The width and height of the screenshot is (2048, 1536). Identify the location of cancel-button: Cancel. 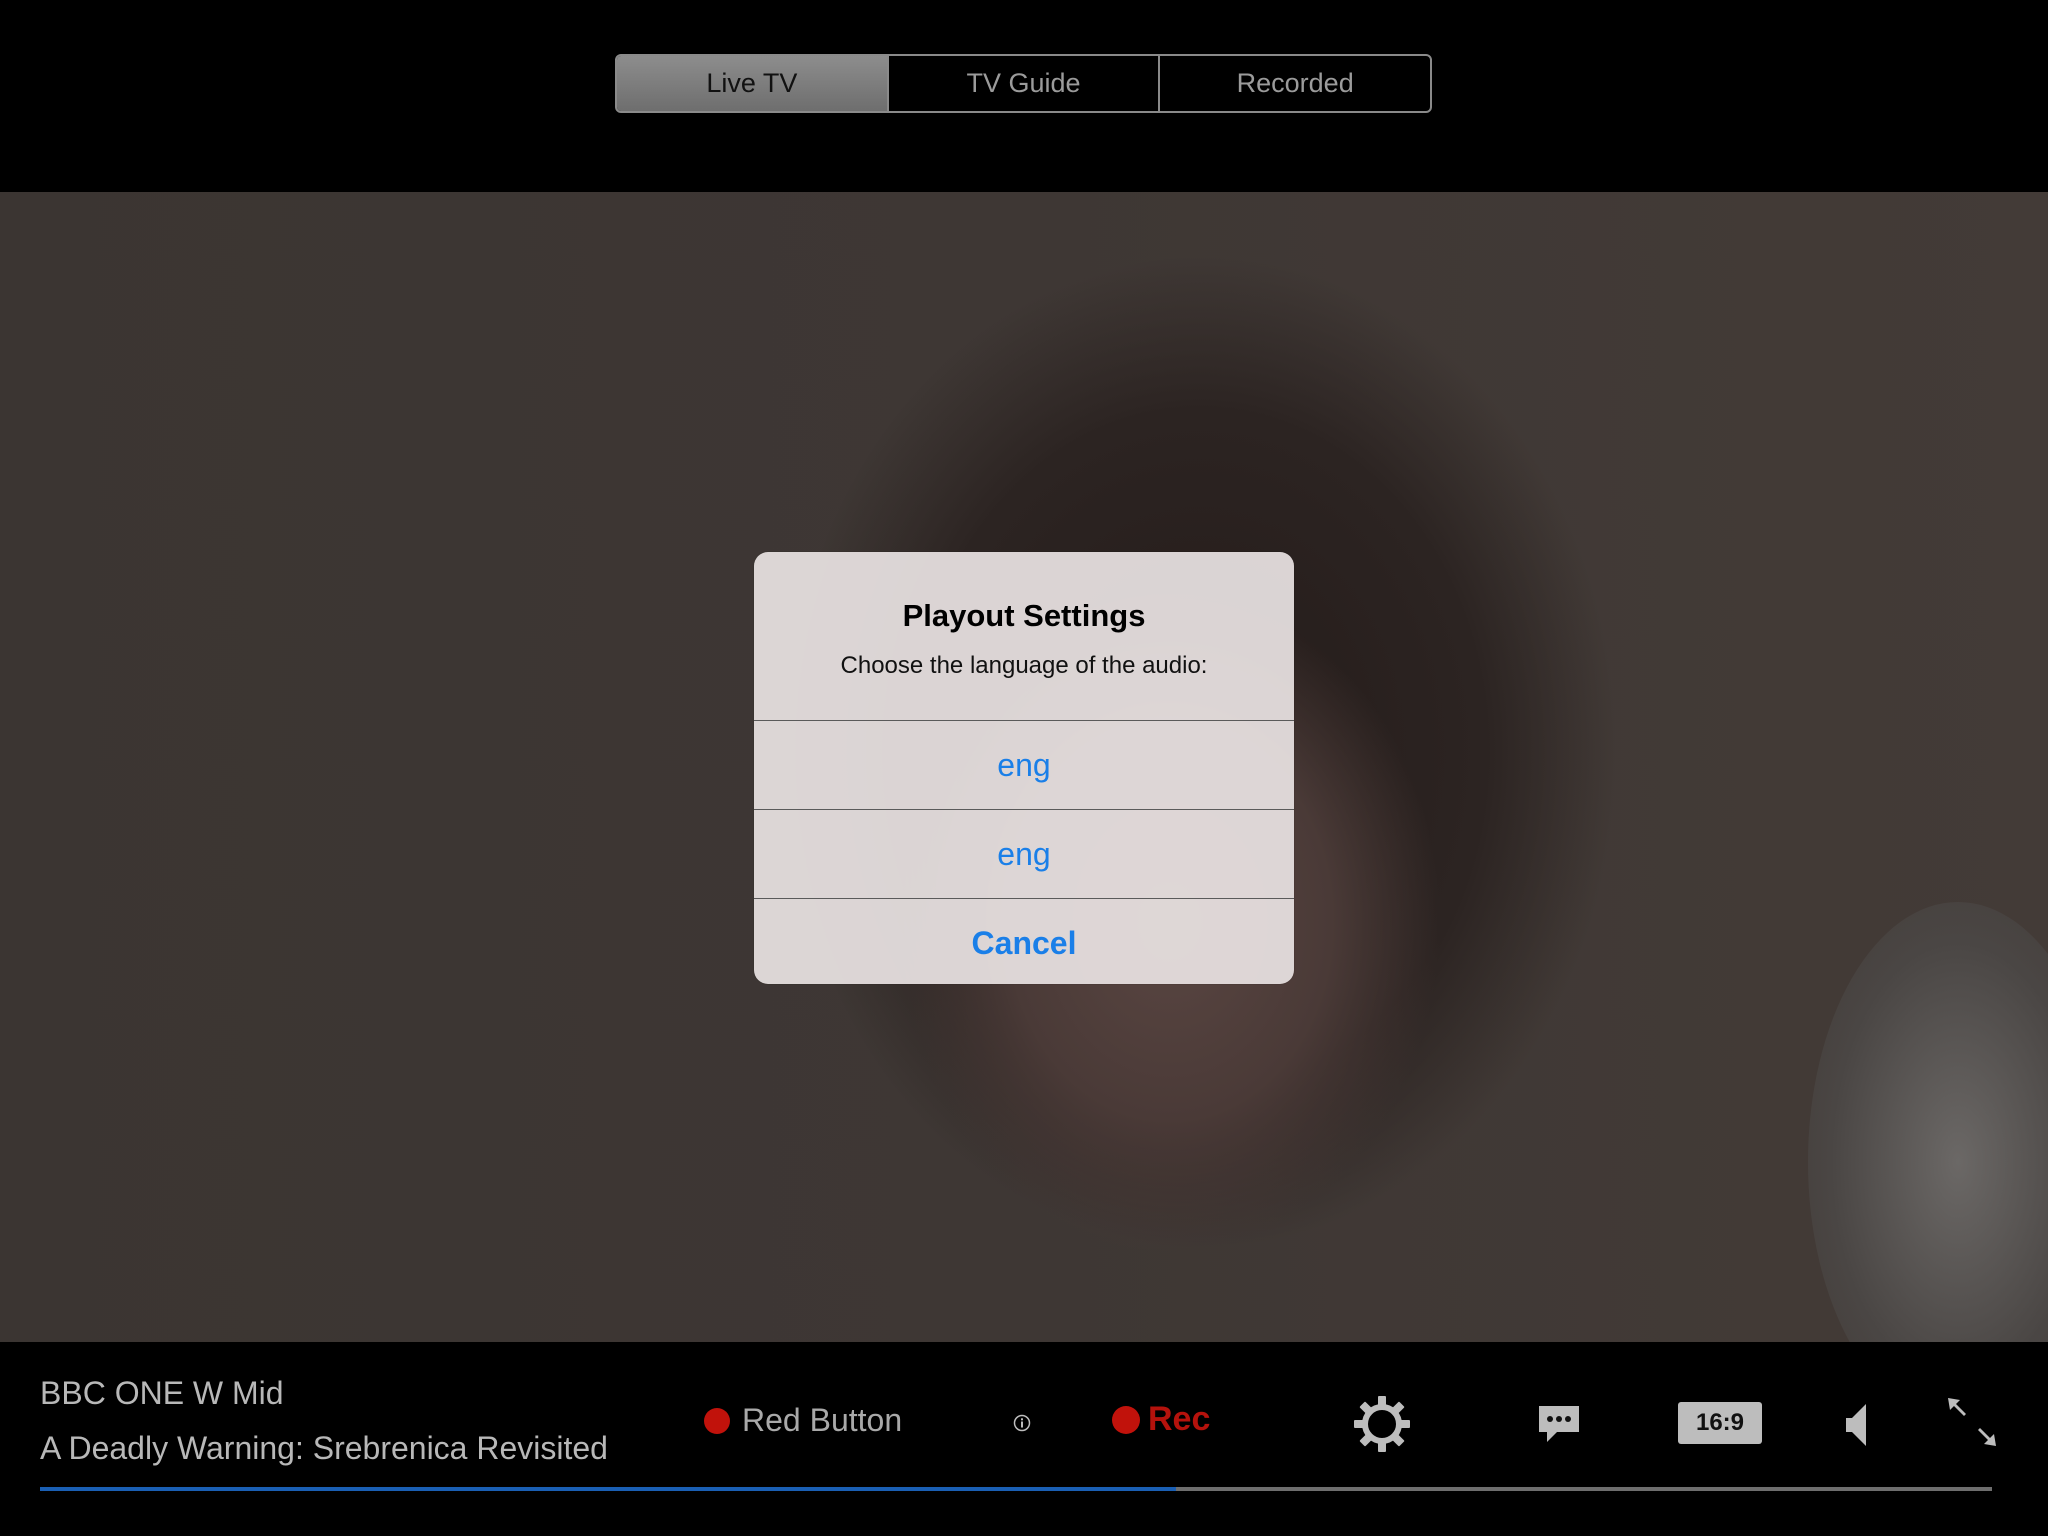
(1024, 941).